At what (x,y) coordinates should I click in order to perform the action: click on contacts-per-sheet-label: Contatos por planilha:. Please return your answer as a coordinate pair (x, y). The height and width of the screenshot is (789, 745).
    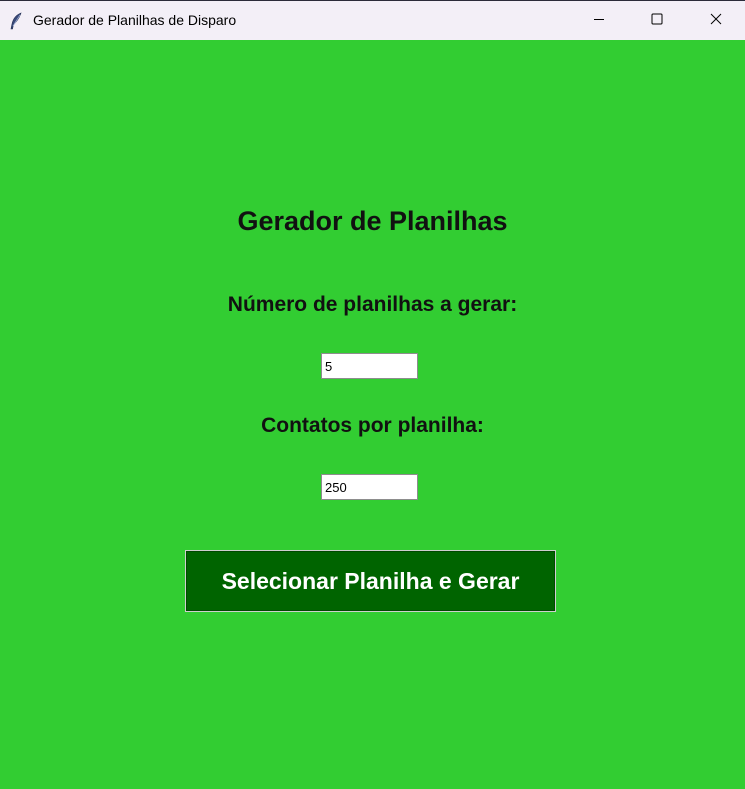
    Looking at the image, I should click on (372, 425).